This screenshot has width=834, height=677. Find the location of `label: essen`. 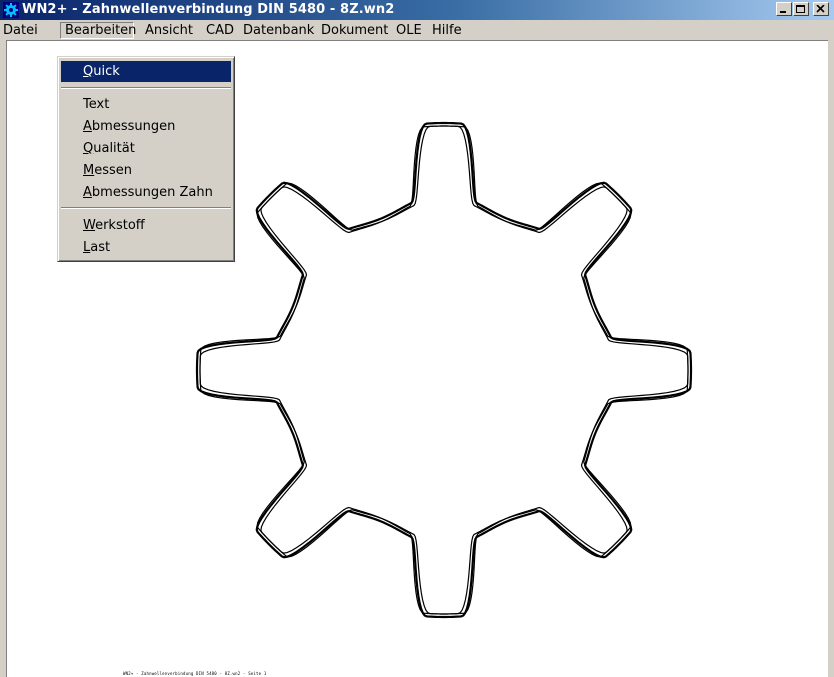

label: essen is located at coordinates (113, 170).